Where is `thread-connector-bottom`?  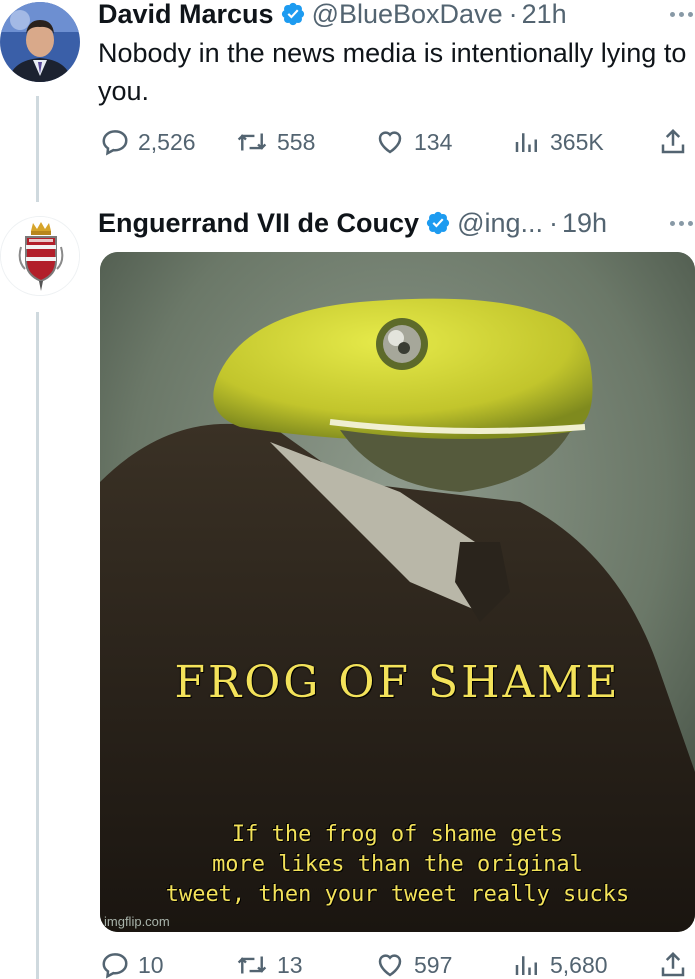
thread-connector-bottom is located at coordinates (37, 645).